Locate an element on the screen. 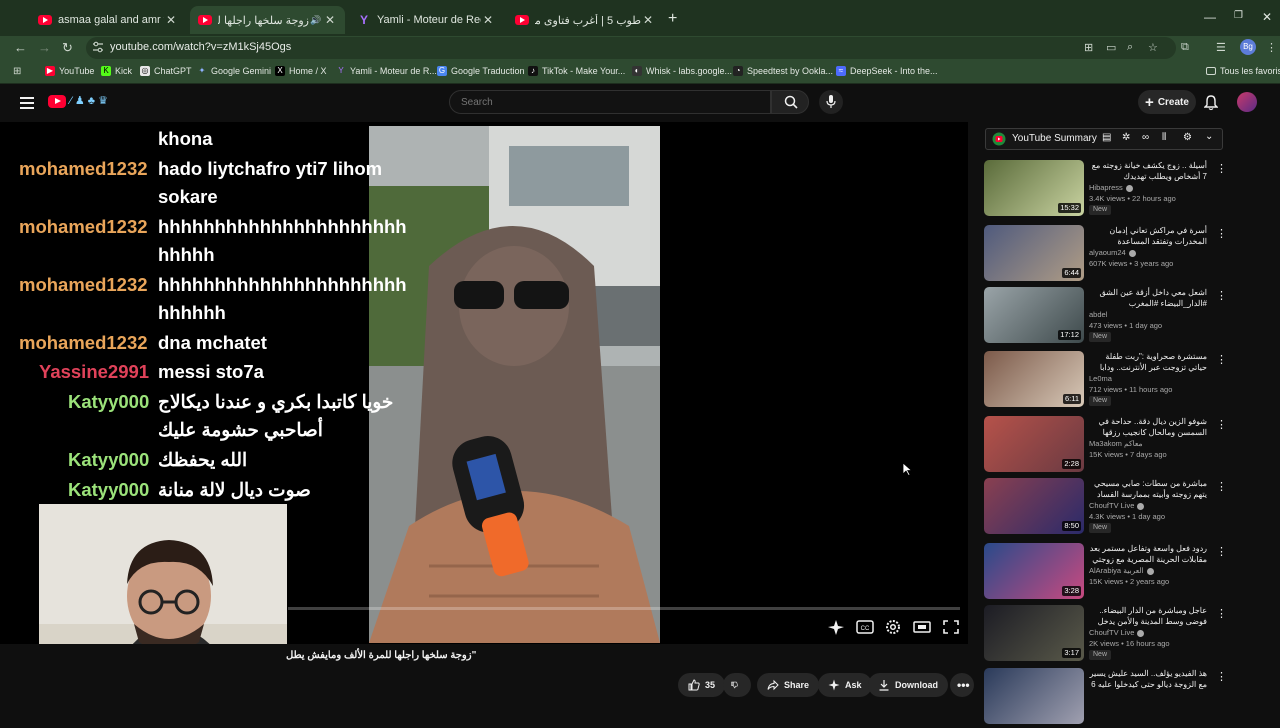 This screenshot has height=728, width=1280. openai-icon: ✲ is located at coordinates (1126, 137).